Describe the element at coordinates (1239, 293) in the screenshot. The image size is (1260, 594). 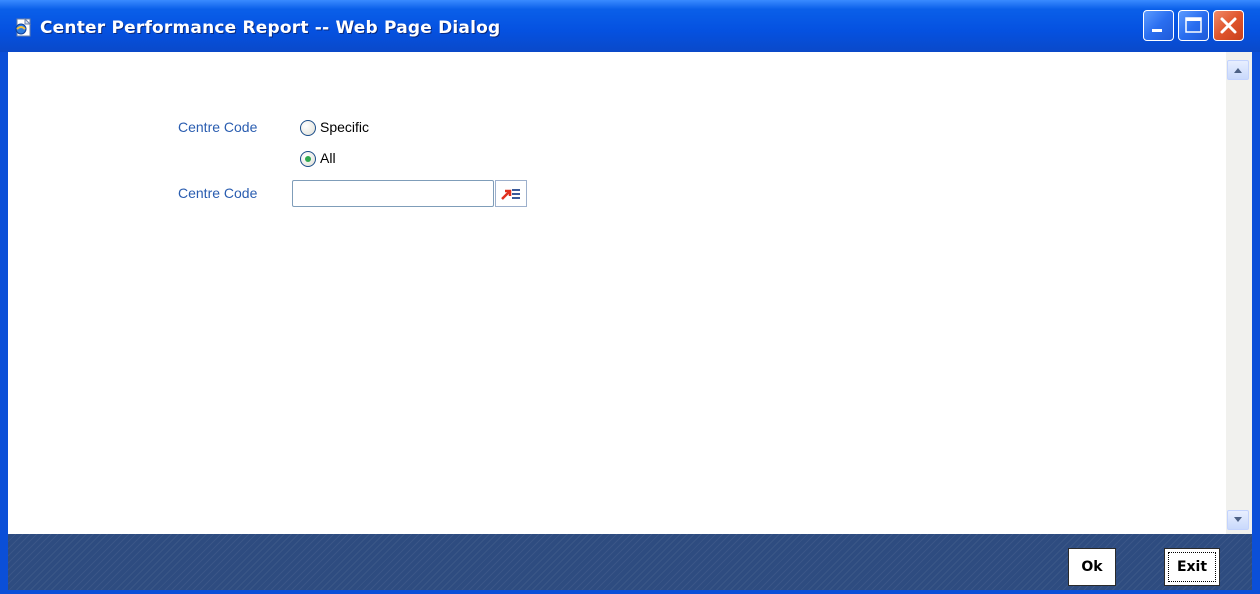
I see `vertical-scrollbar` at that location.